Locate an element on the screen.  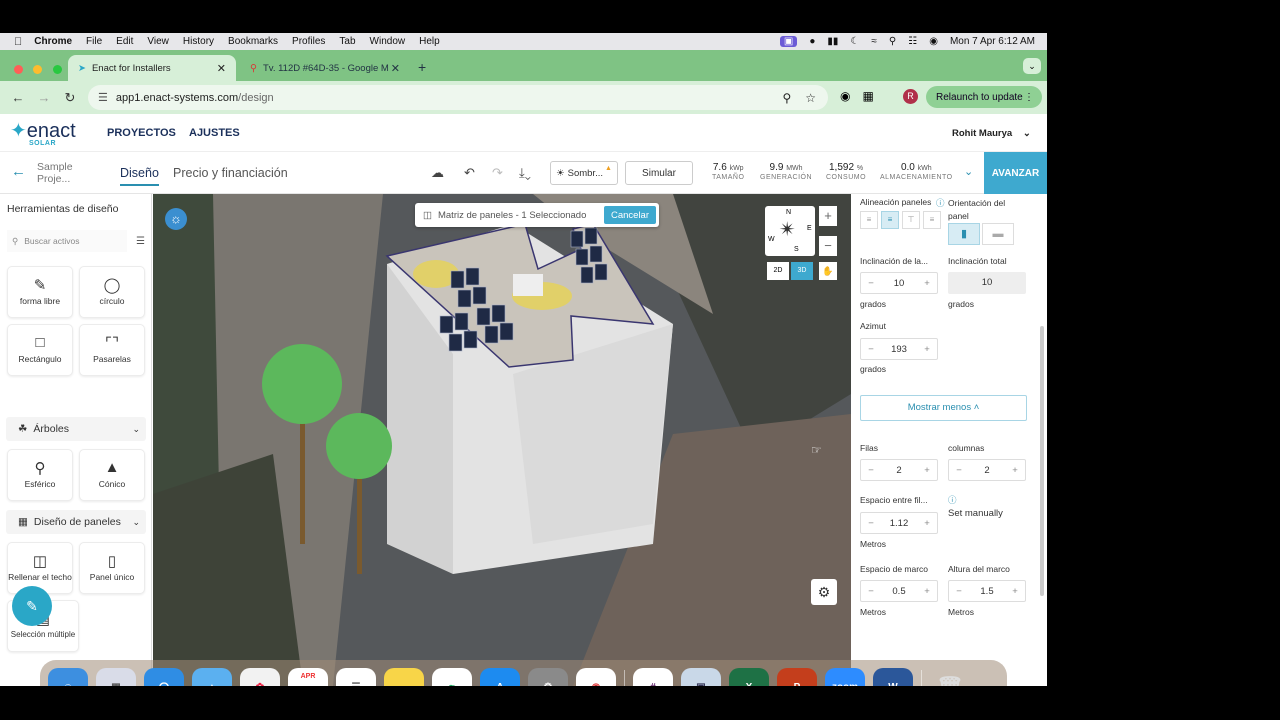
rows-stepper: − 2 + is located at coordinates (899, 470).